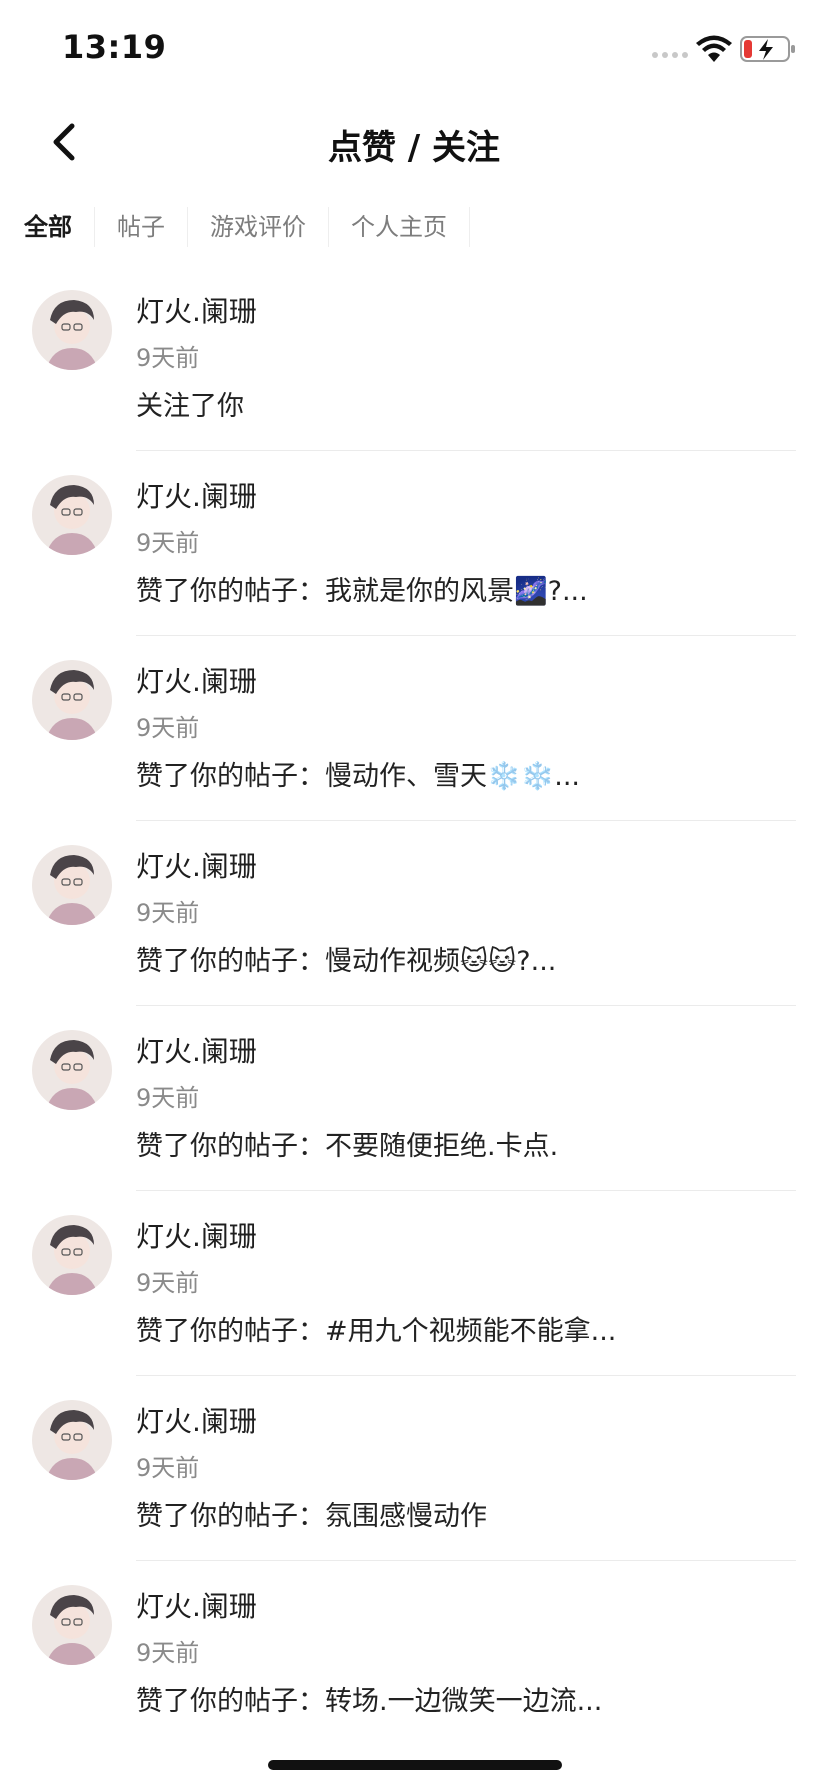 The image size is (828, 1792). I want to click on notification-message: 赞了你的帖子：不要随便拒绝.卡点., so click(347, 1146).